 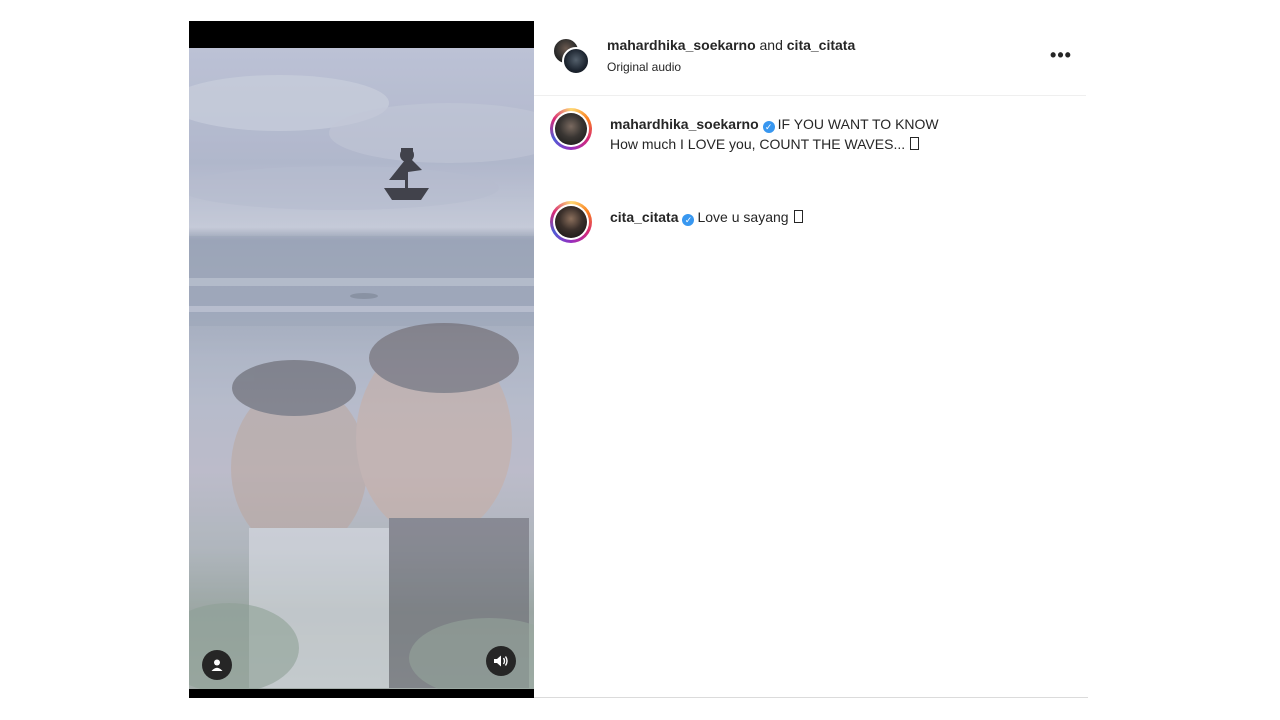 What do you see at coordinates (811, 697) in the screenshot?
I see `panel-divider` at bounding box center [811, 697].